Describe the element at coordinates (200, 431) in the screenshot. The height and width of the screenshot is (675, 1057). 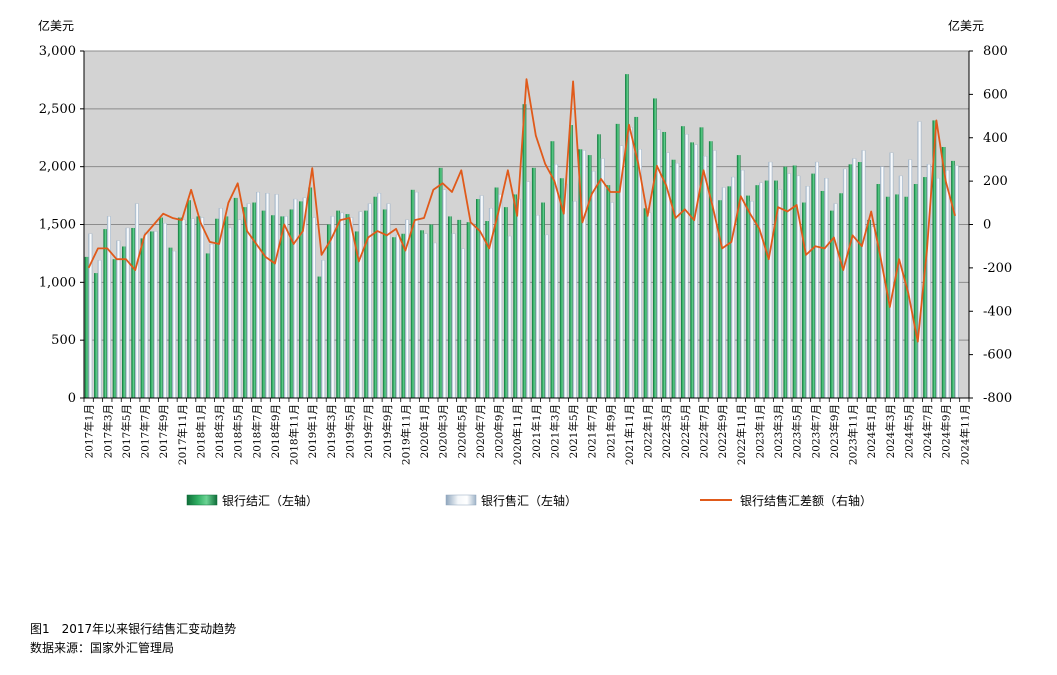
I see `x-tick-label: 2018年1月` at that location.